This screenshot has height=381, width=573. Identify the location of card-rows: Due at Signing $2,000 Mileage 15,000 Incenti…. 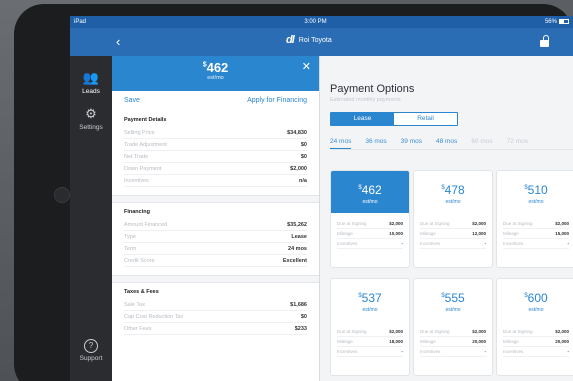
(535, 231).